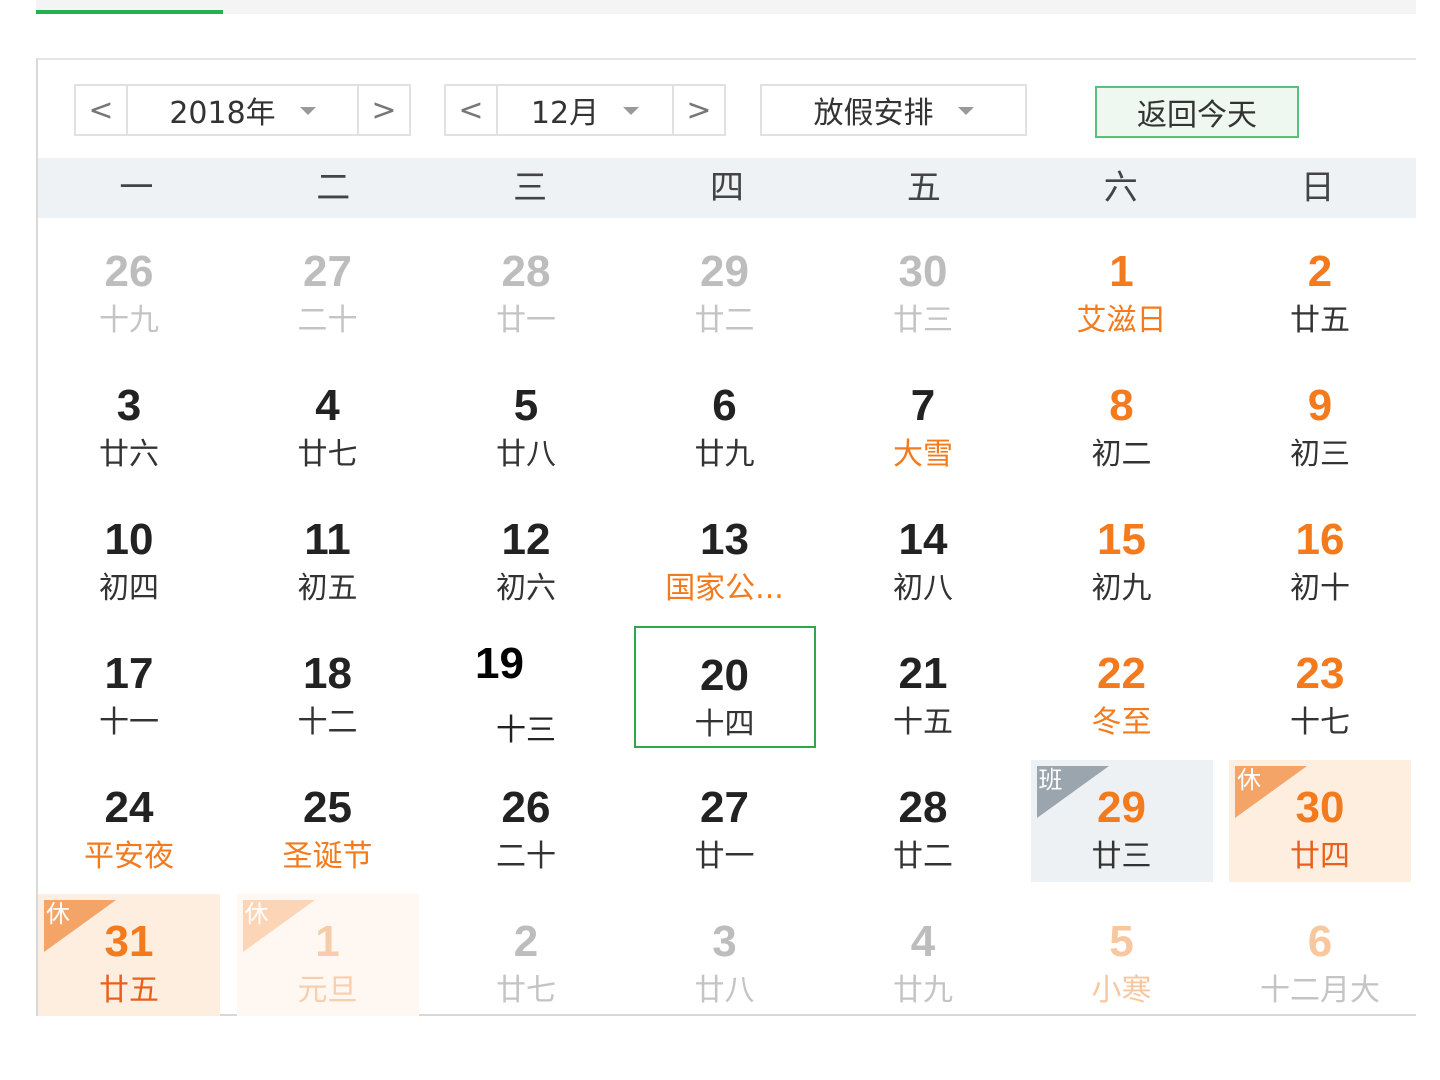  What do you see at coordinates (725, 821) in the screenshot?
I see `day-cell: 27 廿一` at bounding box center [725, 821].